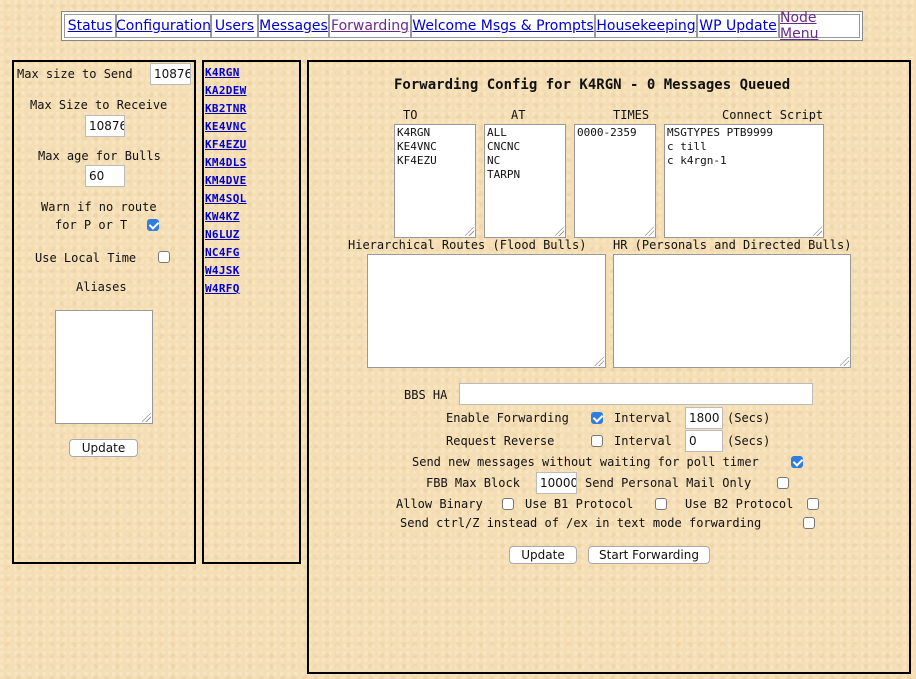 Image resolution: width=916 pixels, height=679 pixels. What do you see at coordinates (543, 555) in the screenshot?
I see `main-update-button: Update` at bounding box center [543, 555].